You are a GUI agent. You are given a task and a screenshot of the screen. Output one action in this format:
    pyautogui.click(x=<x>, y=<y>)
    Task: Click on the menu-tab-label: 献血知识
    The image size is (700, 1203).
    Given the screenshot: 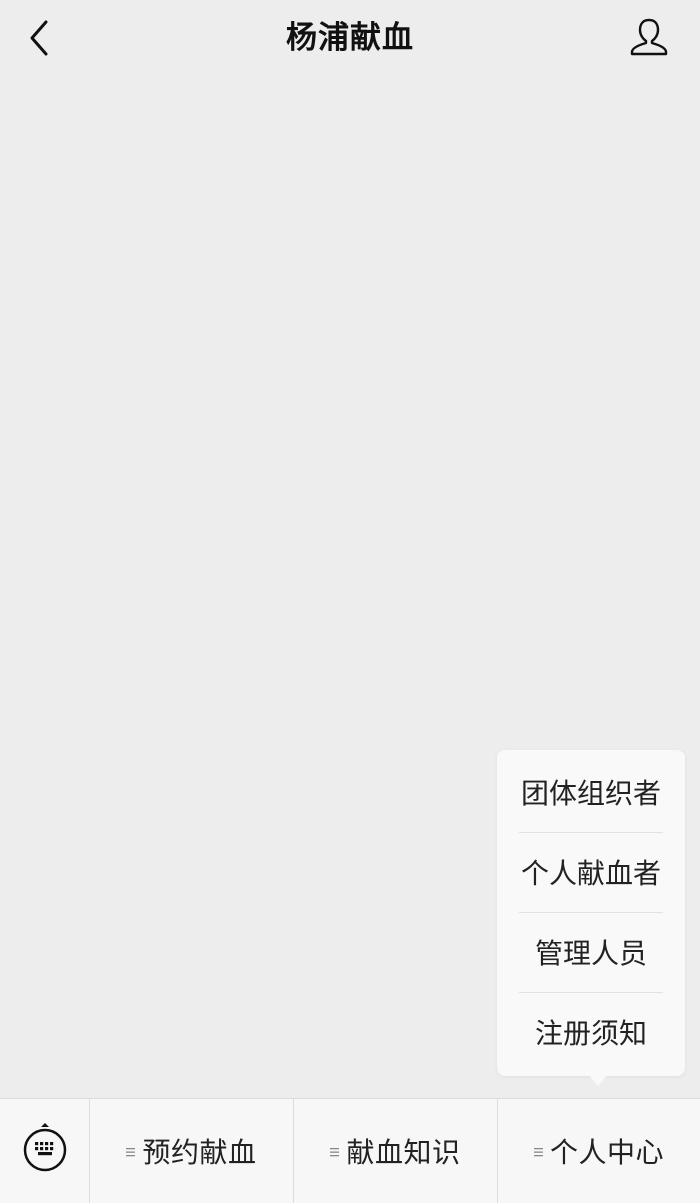 What is the action you would take?
    pyautogui.click(x=403, y=1152)
    